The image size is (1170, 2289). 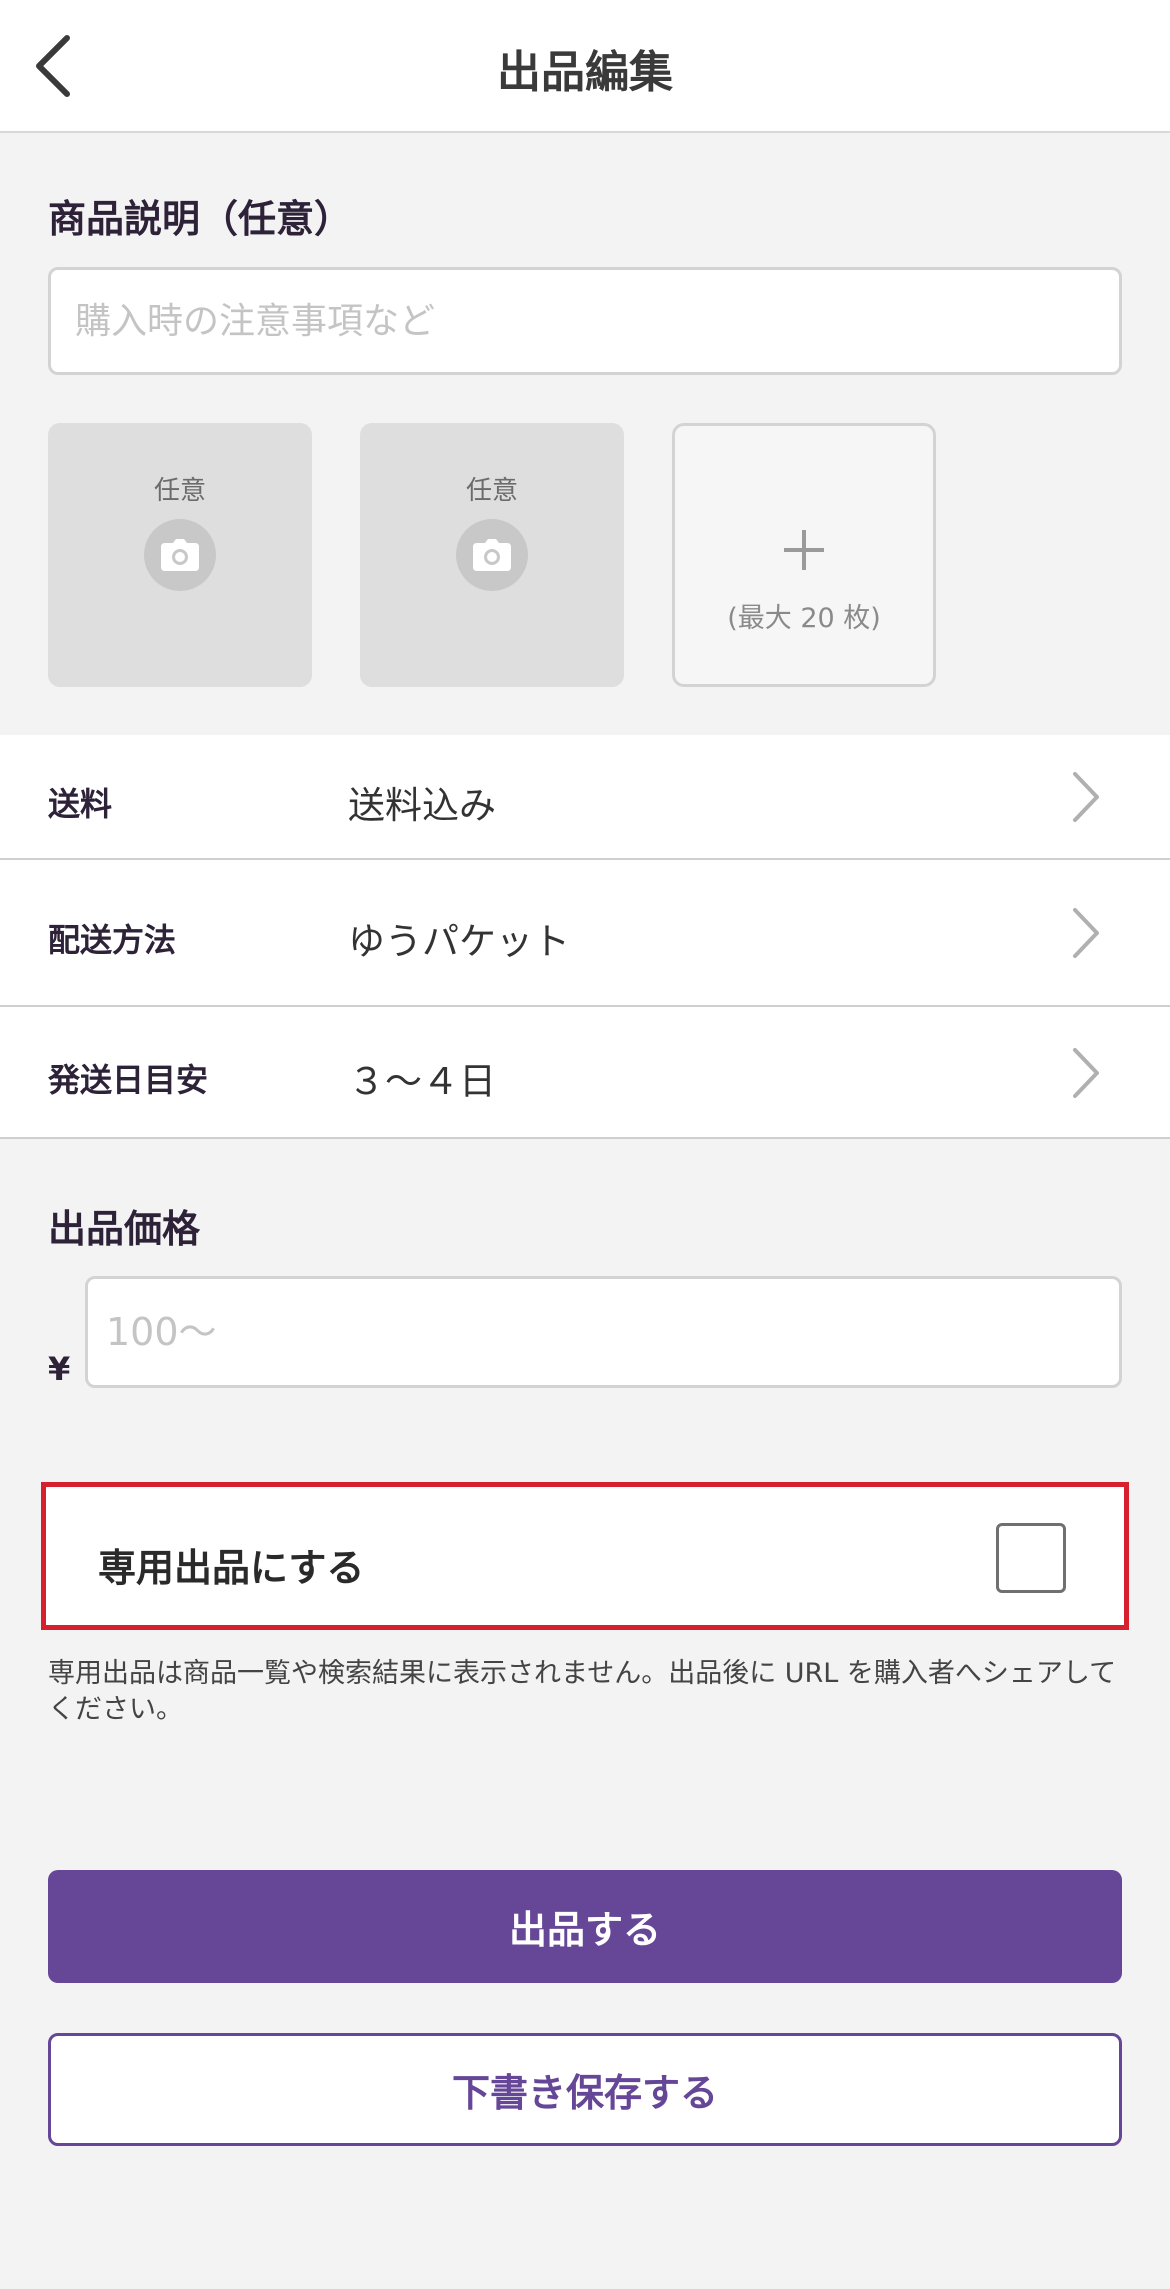 I want to click on page-title: 出品編集, so click(x=585, y=72).